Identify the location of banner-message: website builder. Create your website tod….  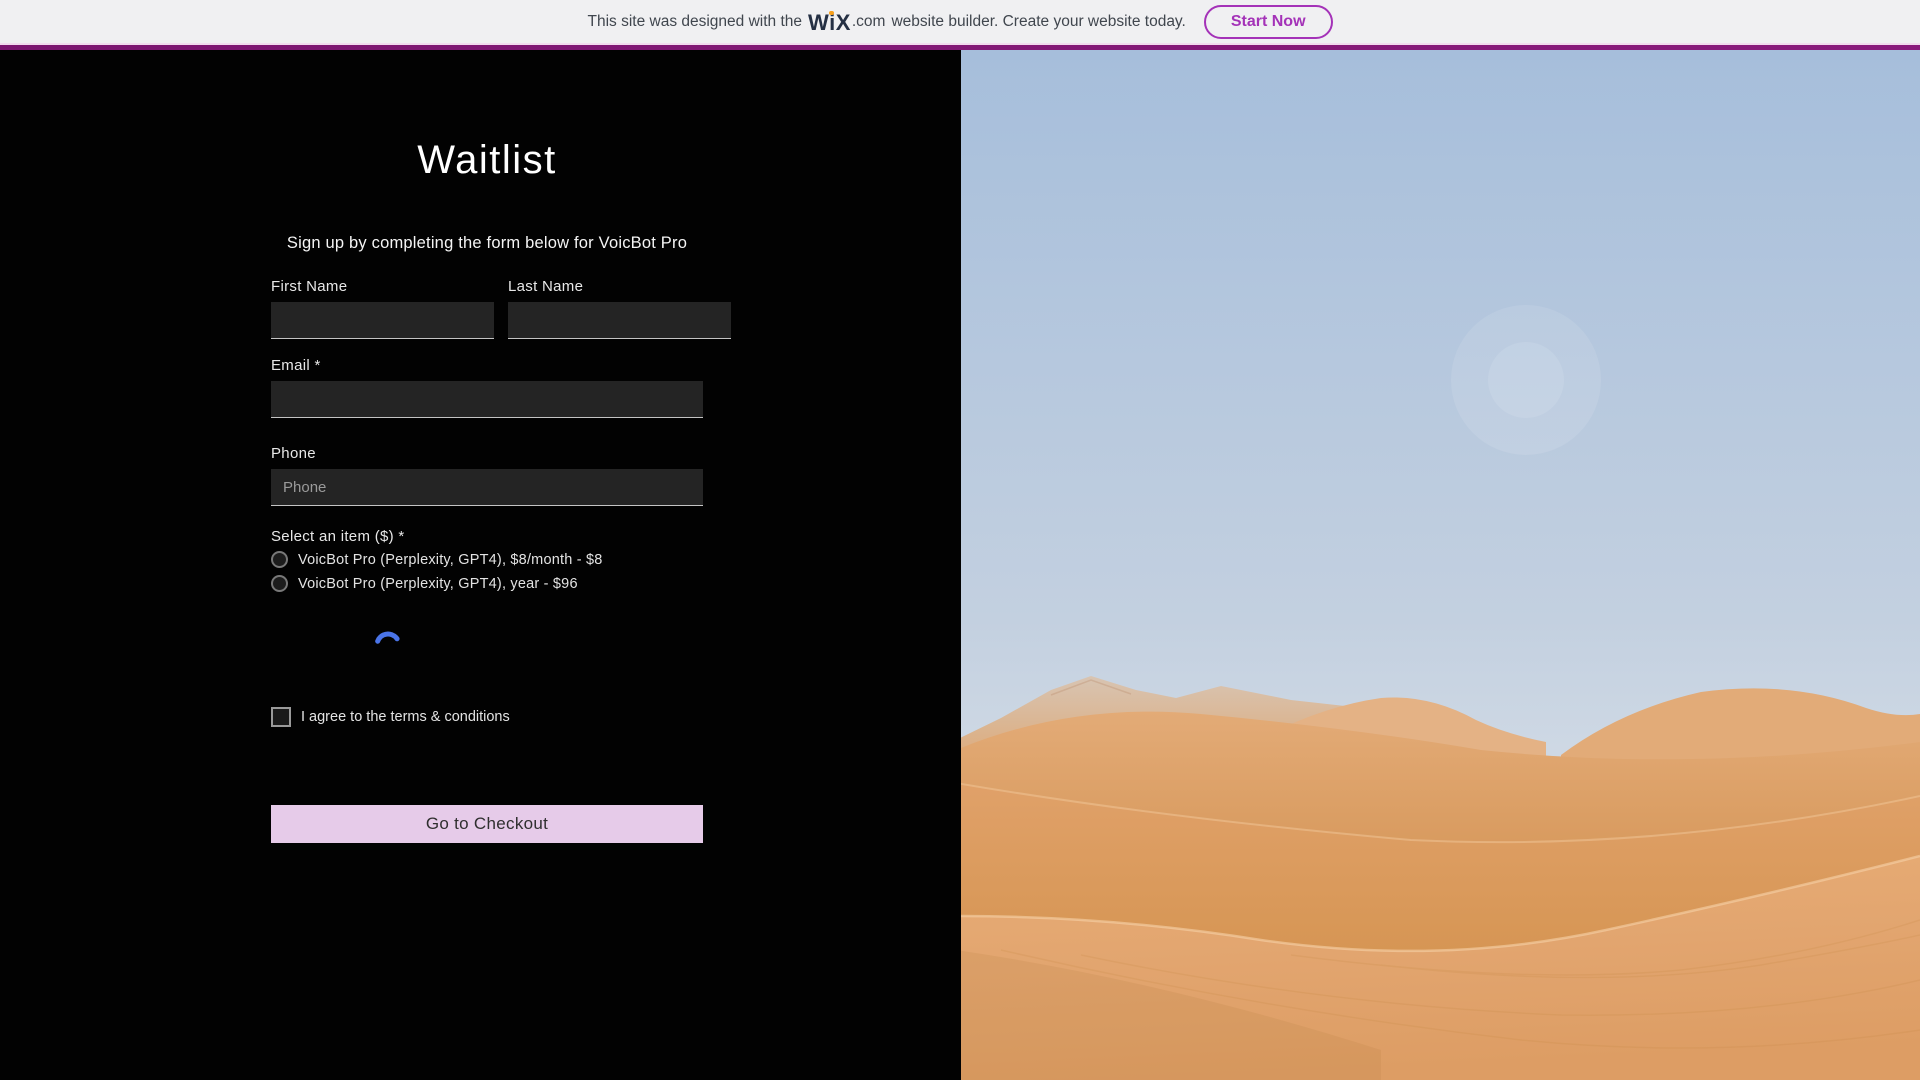
(1038, 21).